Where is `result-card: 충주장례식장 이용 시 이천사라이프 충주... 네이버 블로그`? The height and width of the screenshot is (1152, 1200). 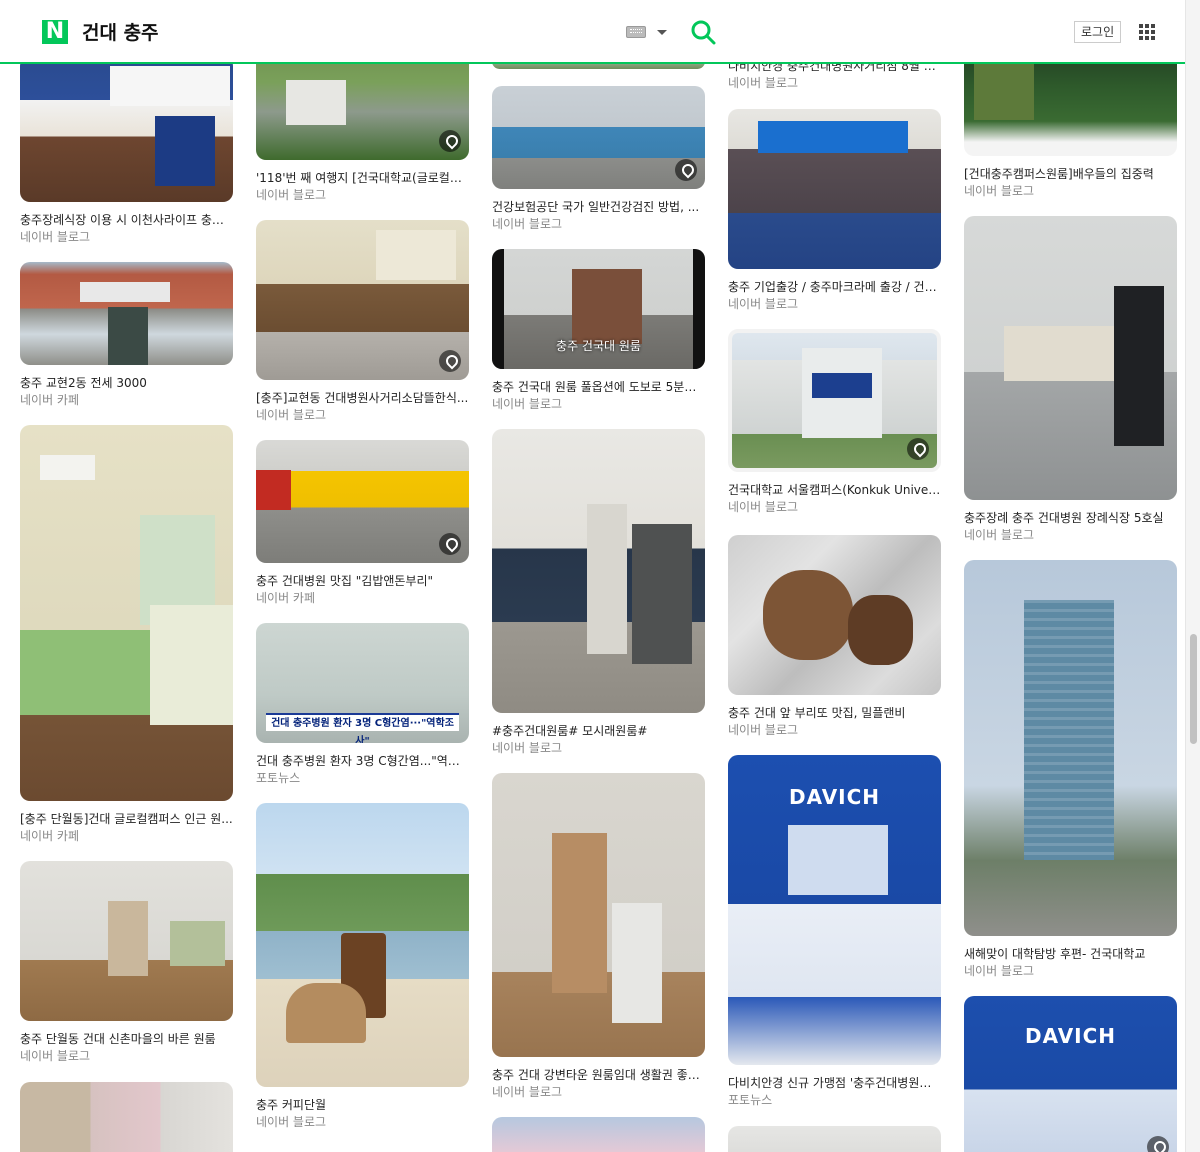 result-card: 충주장례식장 이용 시 이천사라이프 충주... 네이버 블로그 is located at coordinates (126, 150).